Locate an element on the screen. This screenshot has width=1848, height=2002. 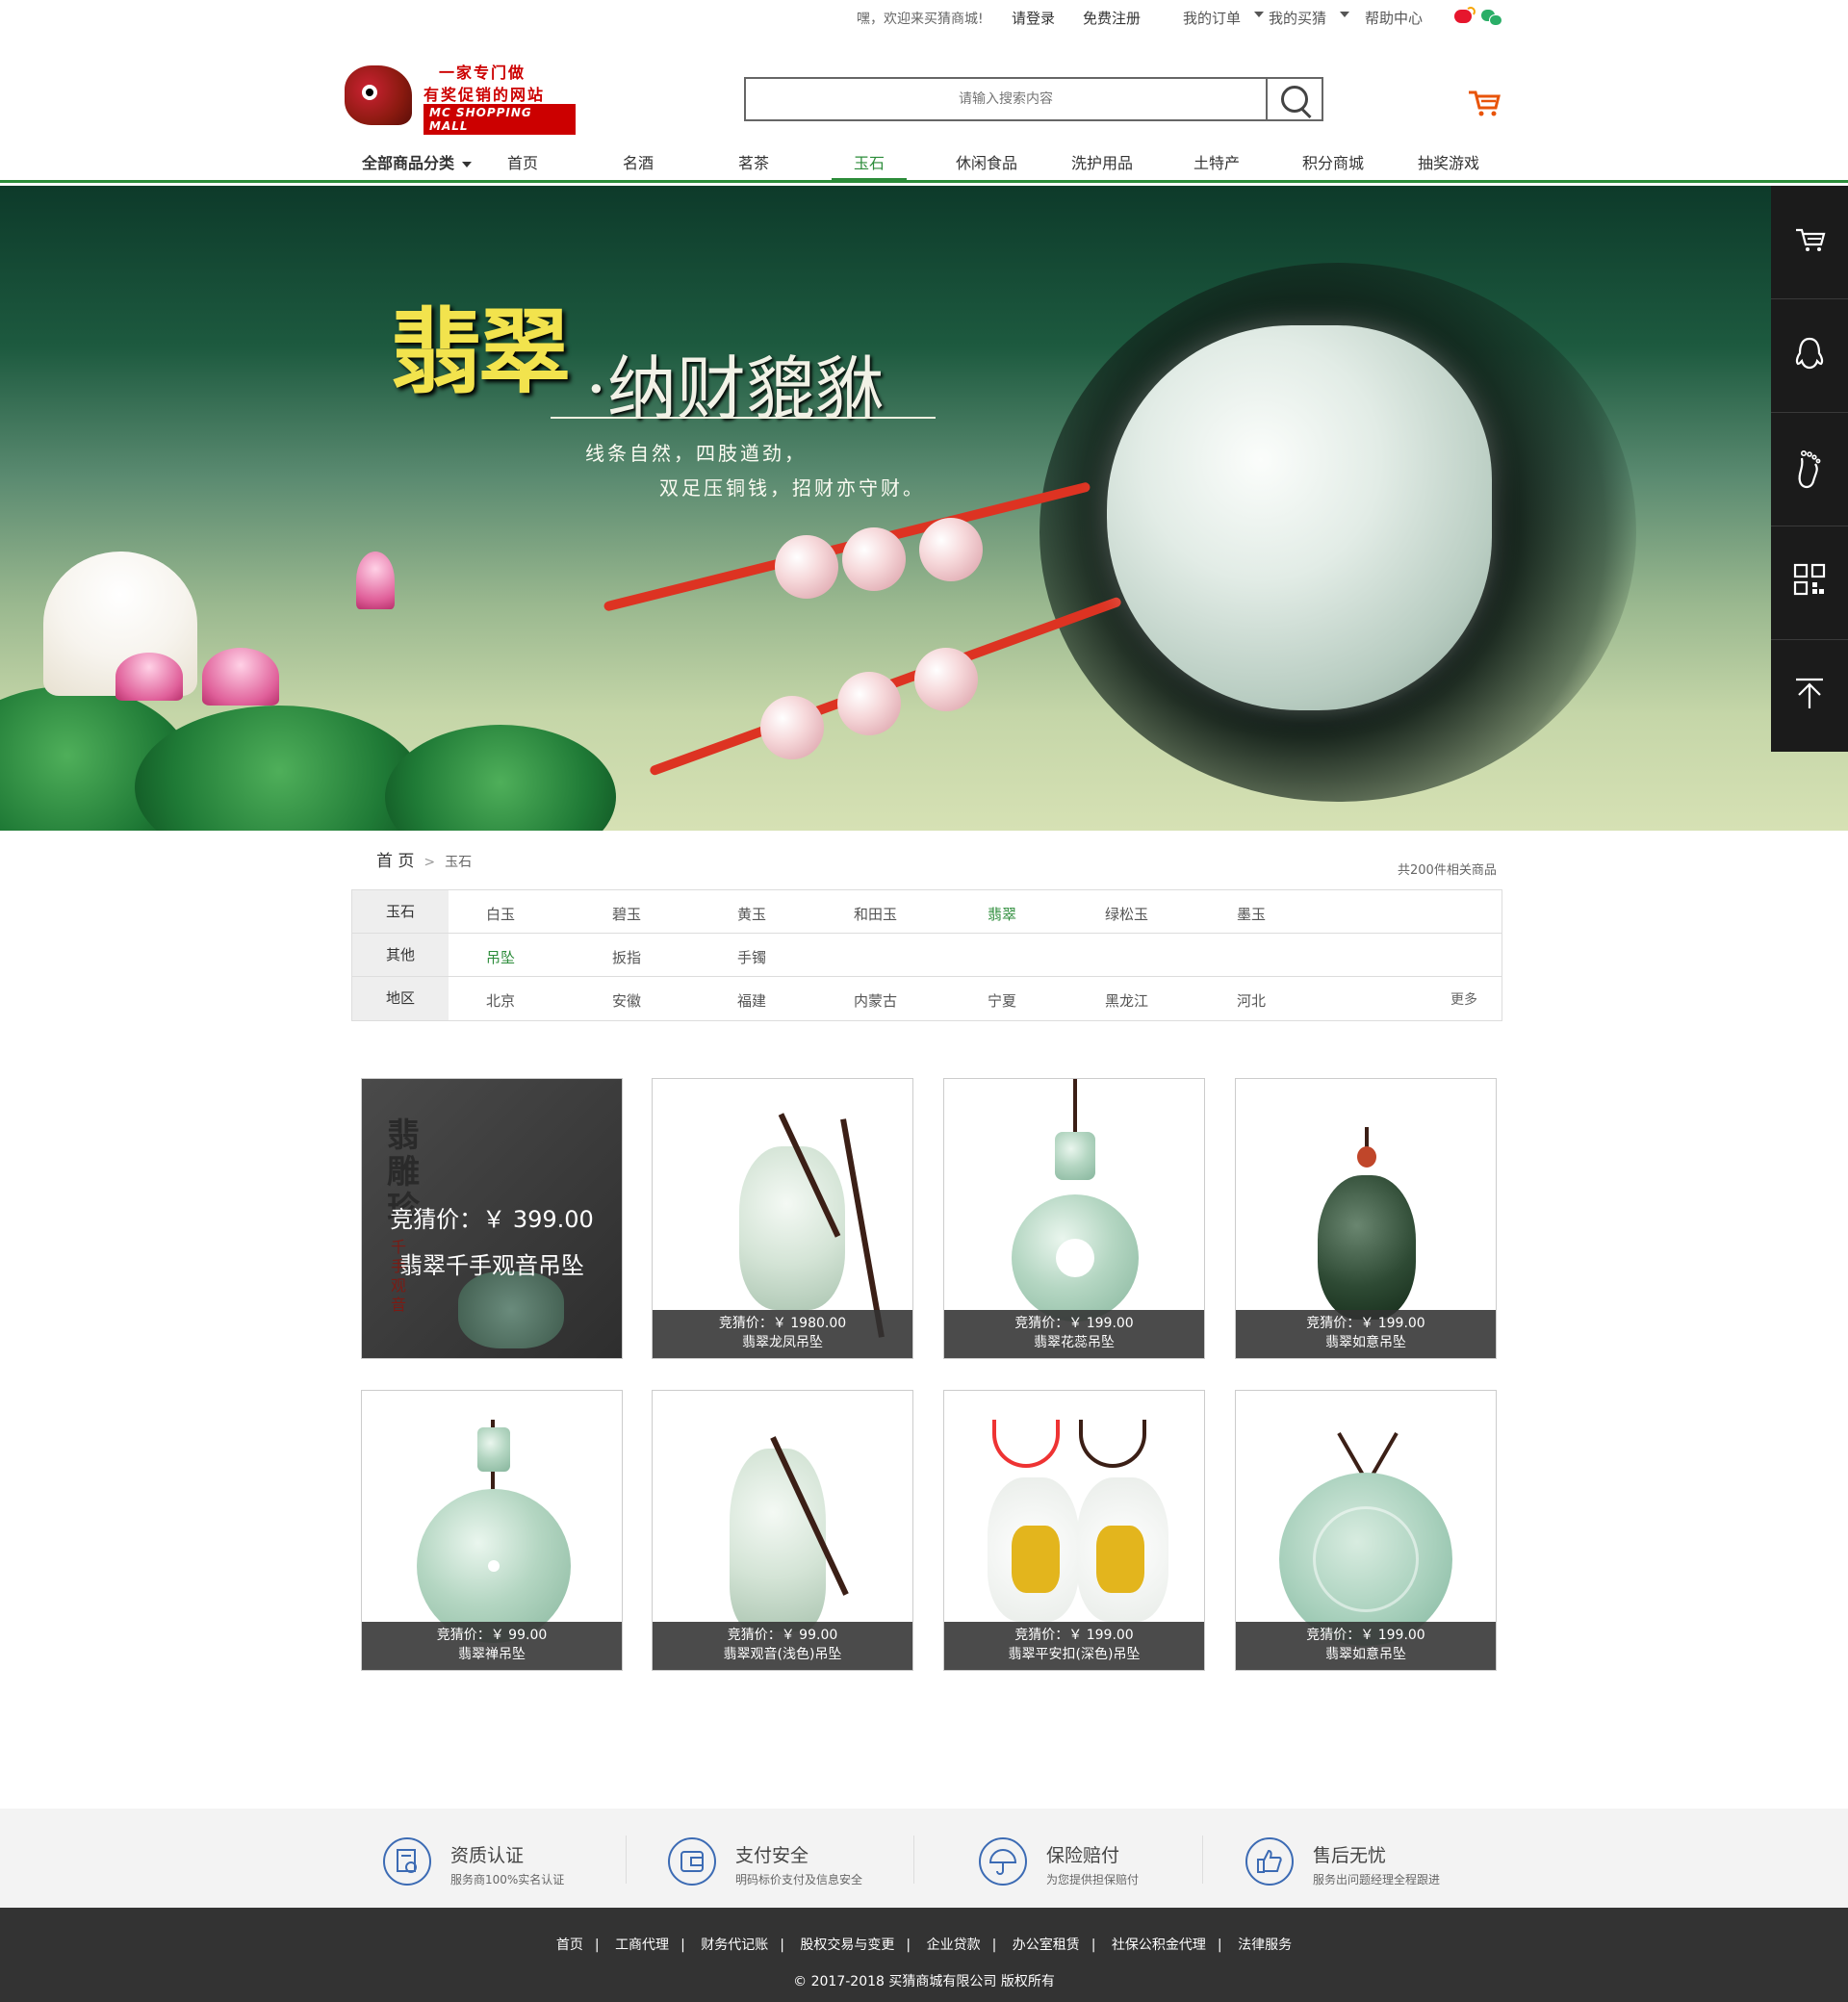
filter-option: 宁夏 is located at coordinates (1002, 1000).